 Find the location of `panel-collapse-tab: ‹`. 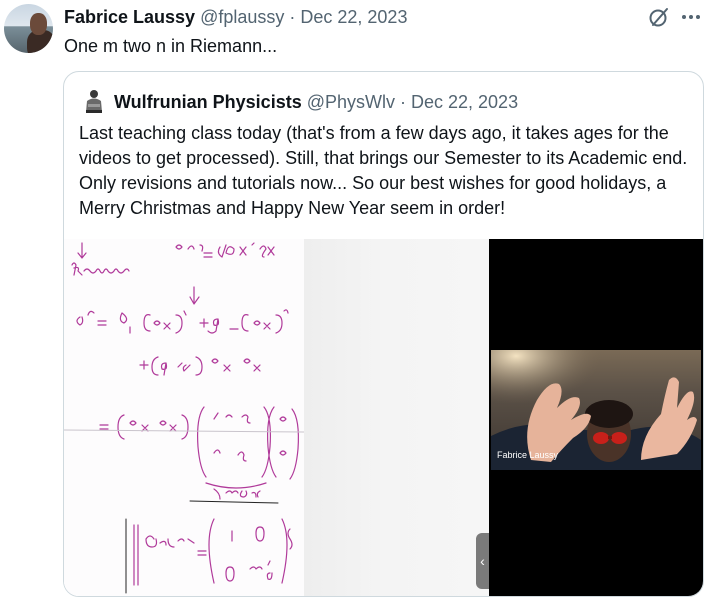

panel-collapse-tab: ‹ is located at coordinates (482, 561).